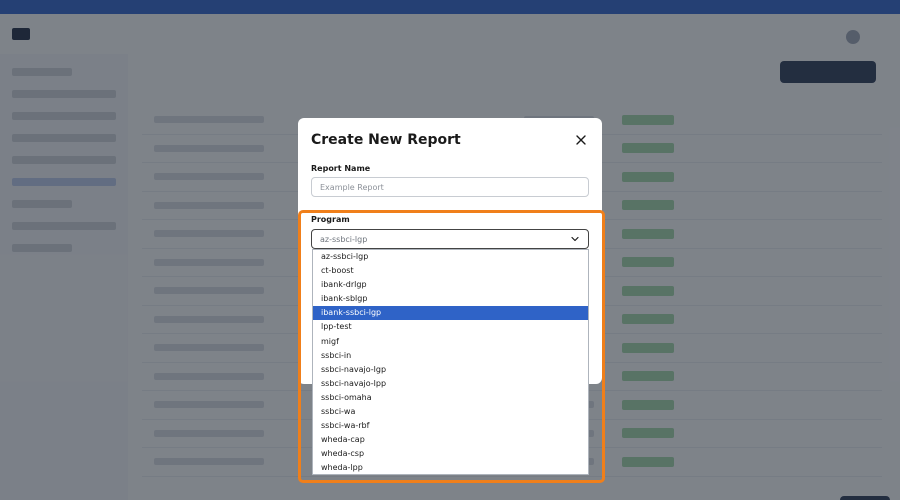  Describe the element at coordinates (341, 168) in the screenshot. I see `report-name-label: Report Name` at that location.